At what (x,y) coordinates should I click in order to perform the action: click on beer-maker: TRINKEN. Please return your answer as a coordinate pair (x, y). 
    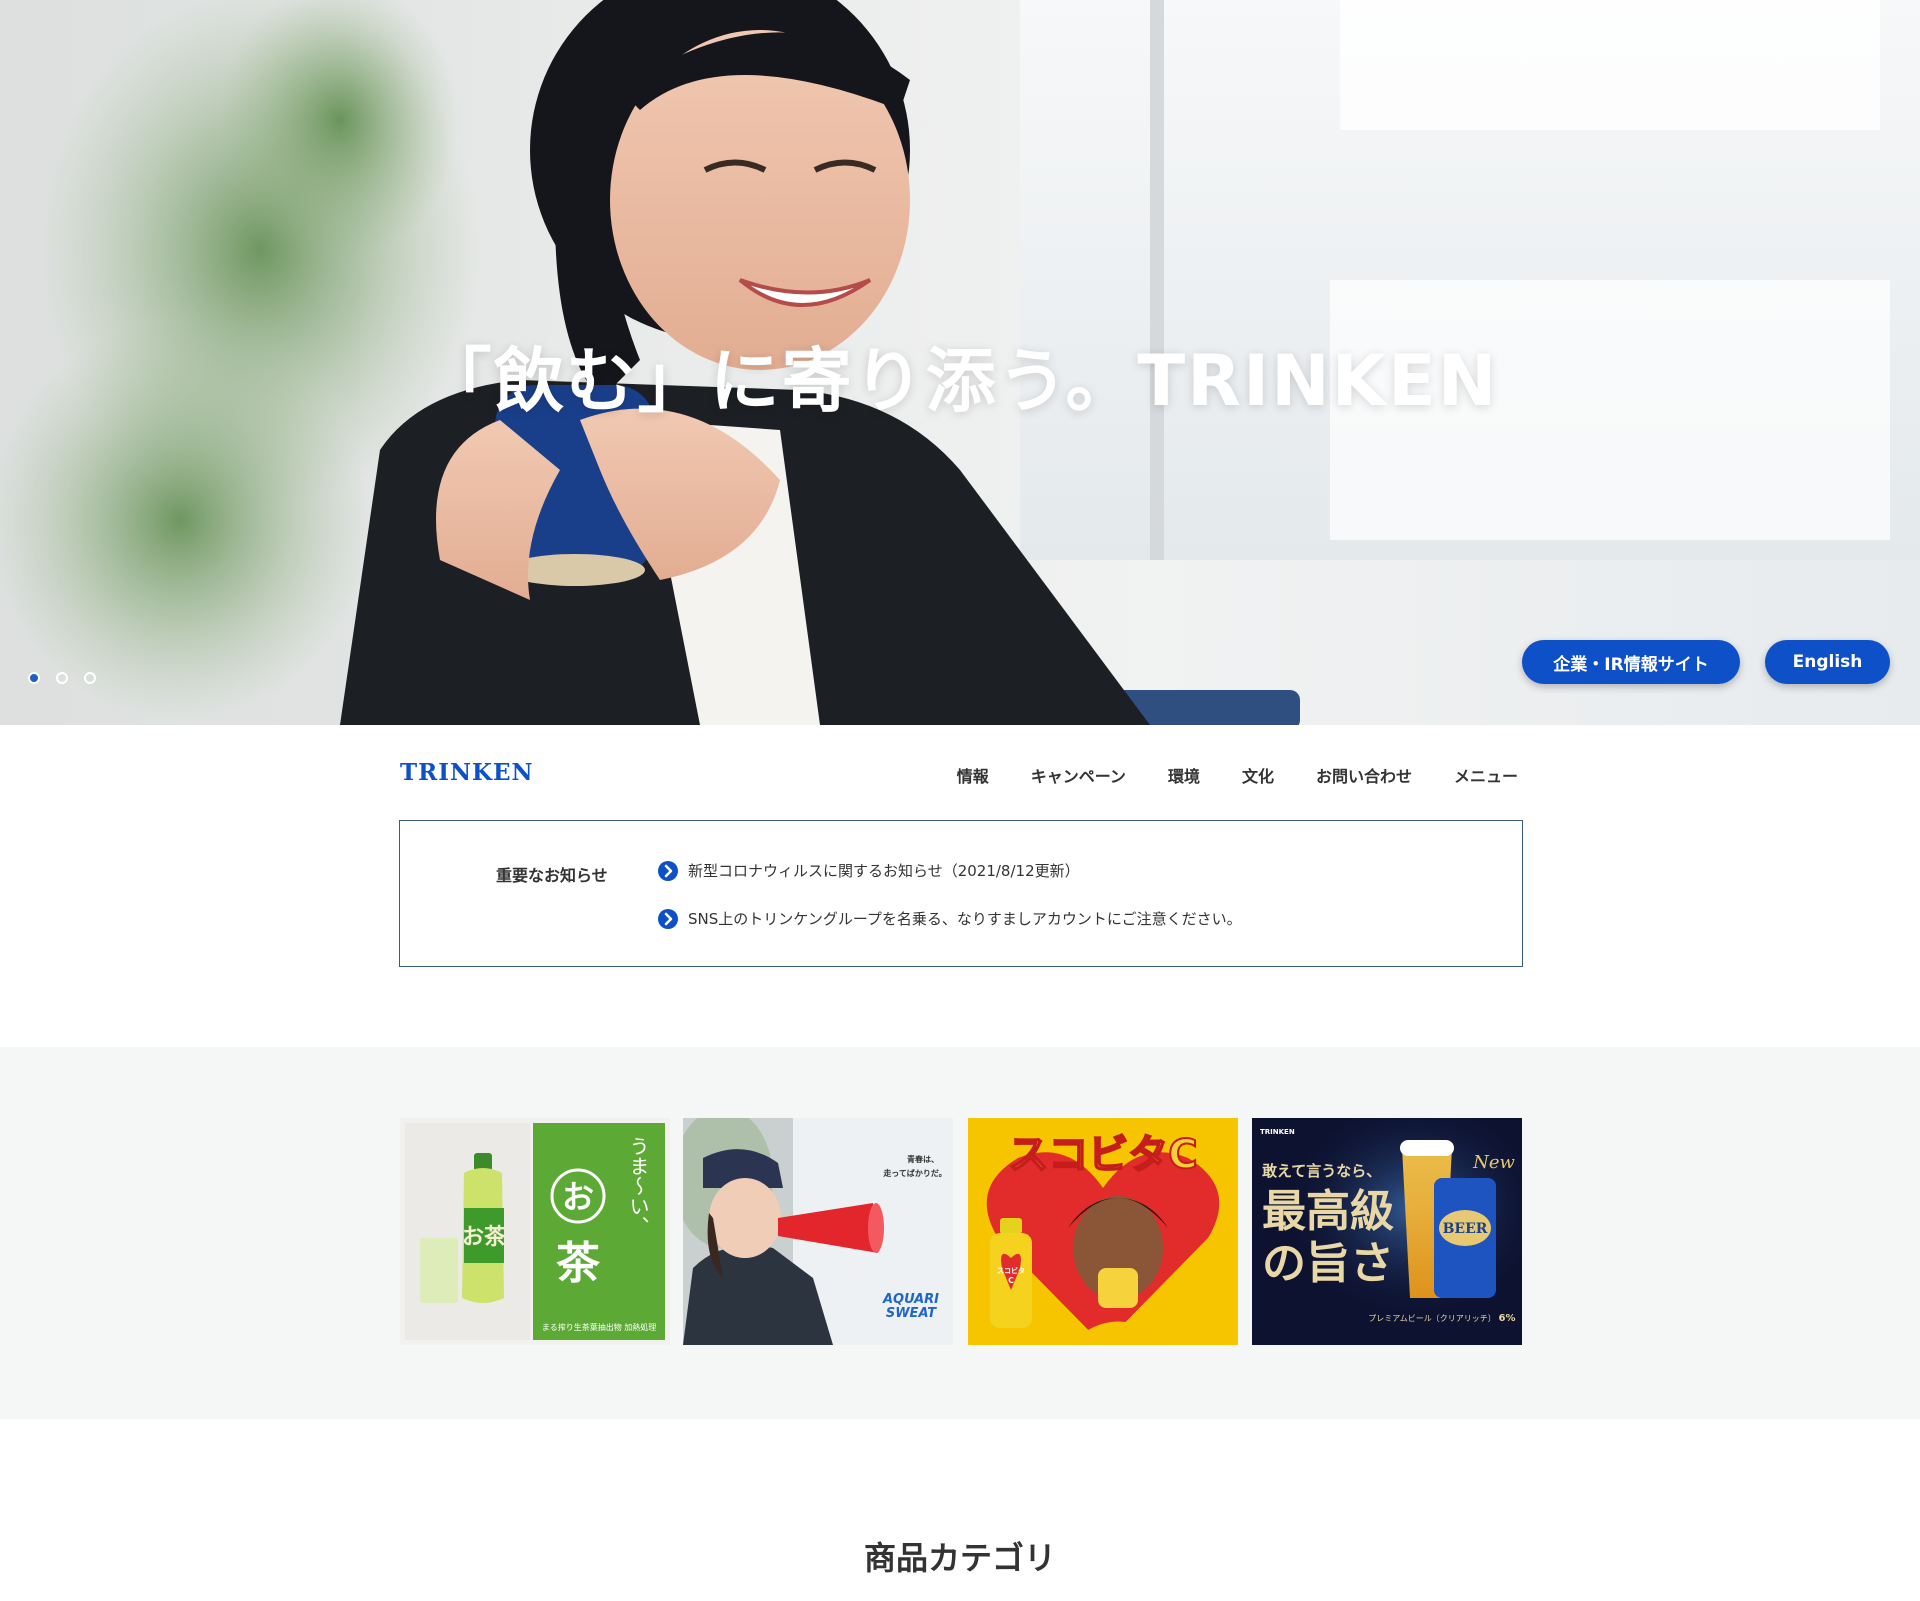
    Looking at the image, I should click on (1277, 1132).